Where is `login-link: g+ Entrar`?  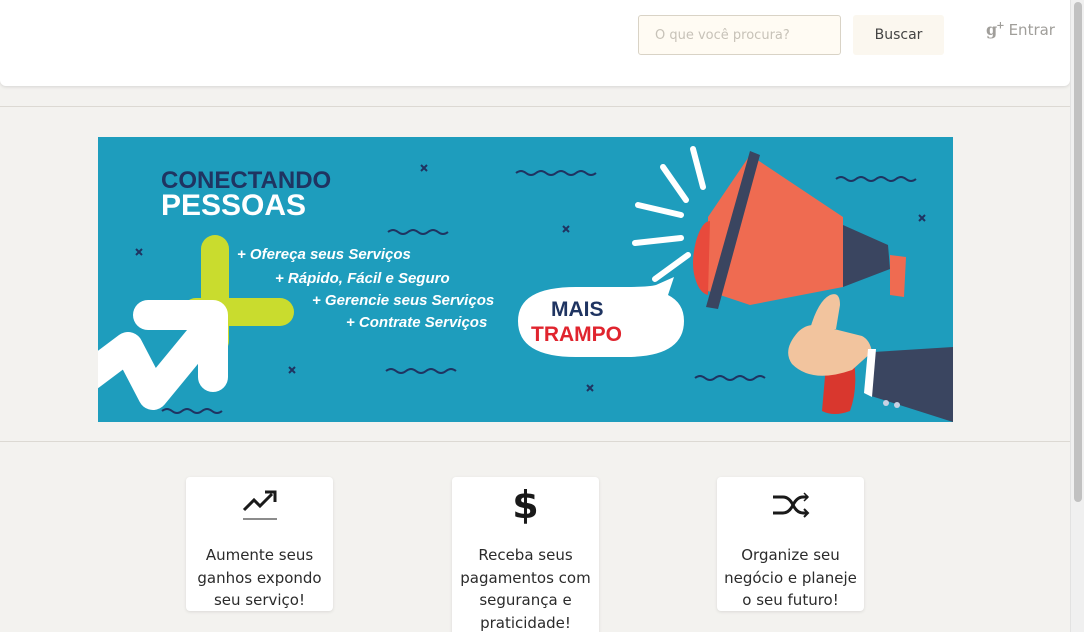
login-link: g+ Entrar is located at coordinates (1020, 29).